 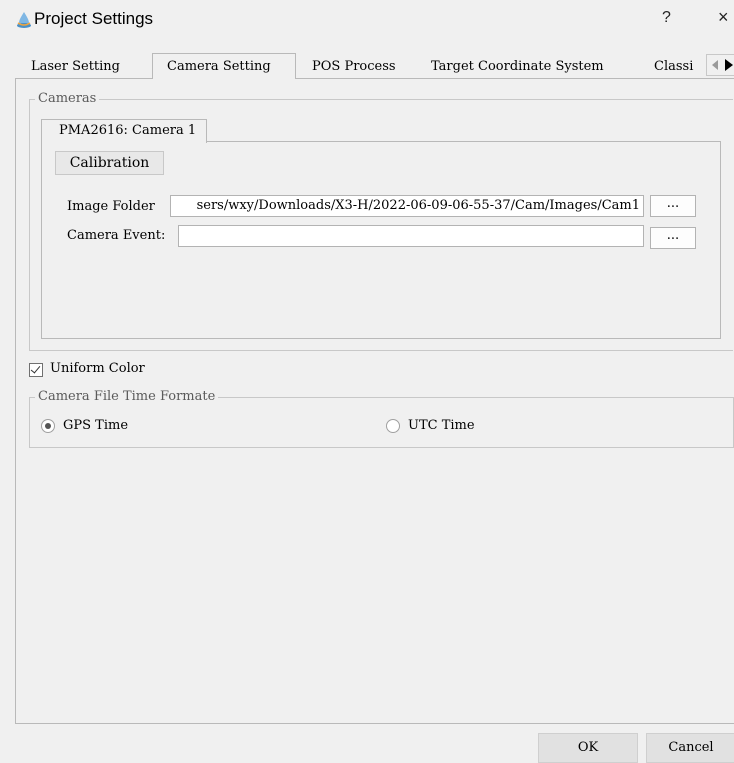 I want to click on tab-pos-process: POS Process, so click(x=362, y=66).